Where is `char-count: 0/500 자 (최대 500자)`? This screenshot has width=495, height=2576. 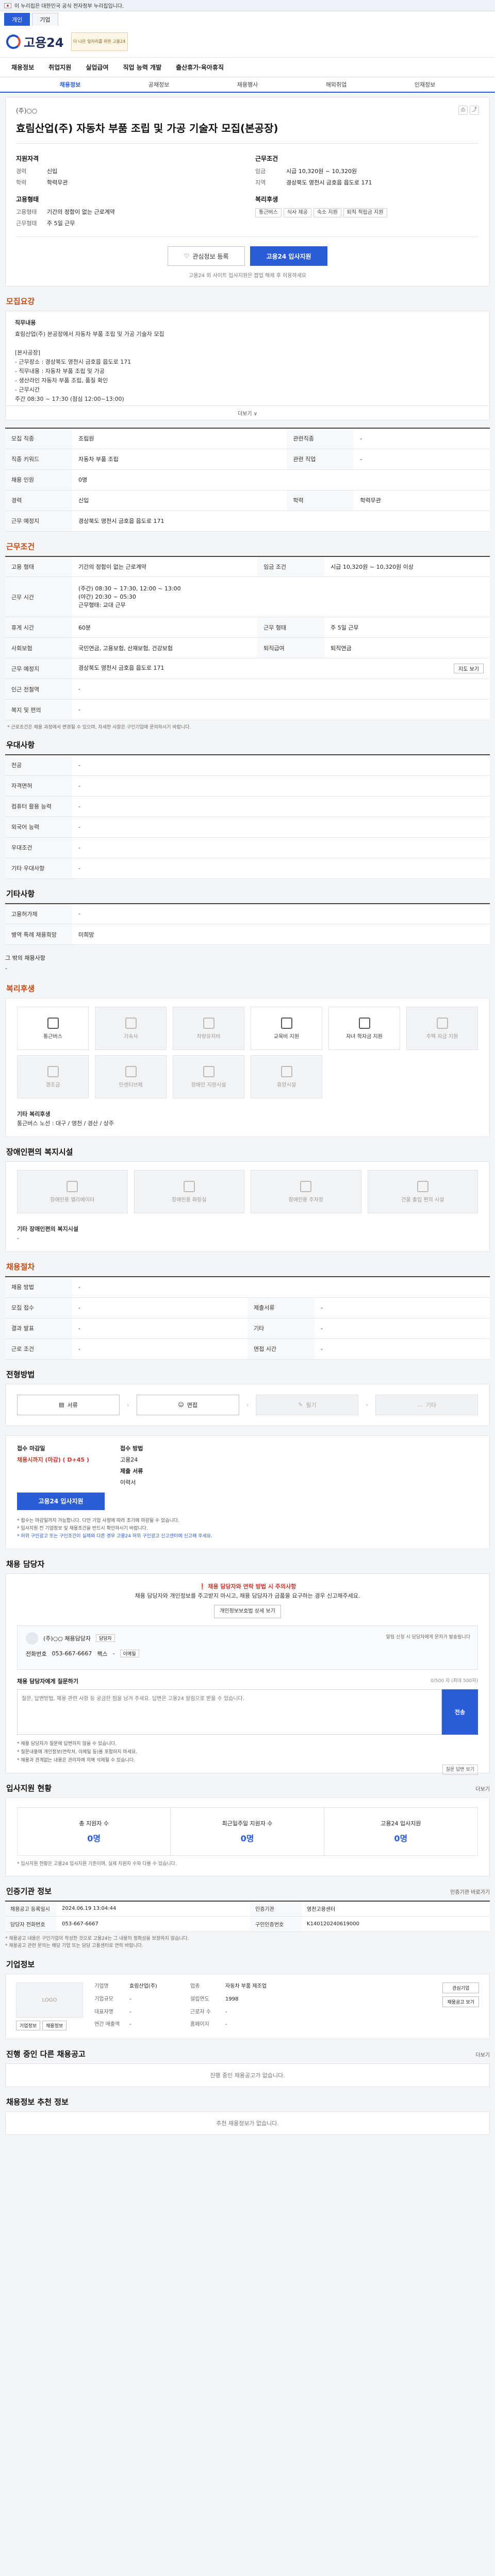 char-count: 0/500 자 (최대 500자) is located at coordinates (454, 1681).